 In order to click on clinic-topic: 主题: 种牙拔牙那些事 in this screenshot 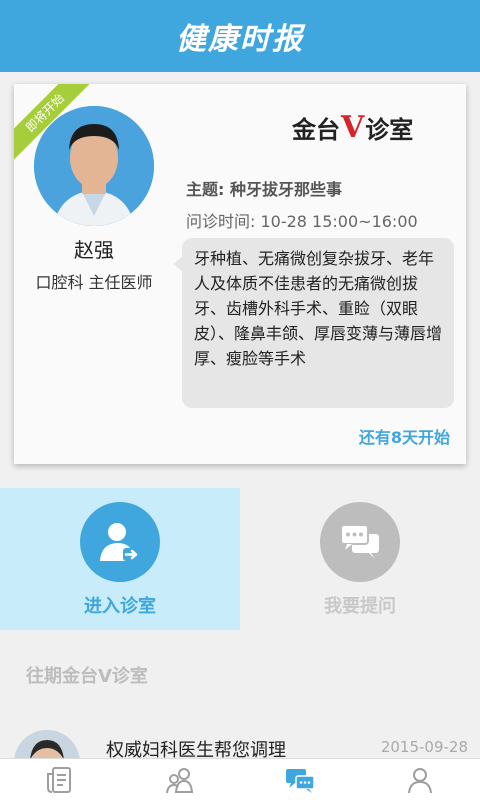, I will do `click(264, 189)`.